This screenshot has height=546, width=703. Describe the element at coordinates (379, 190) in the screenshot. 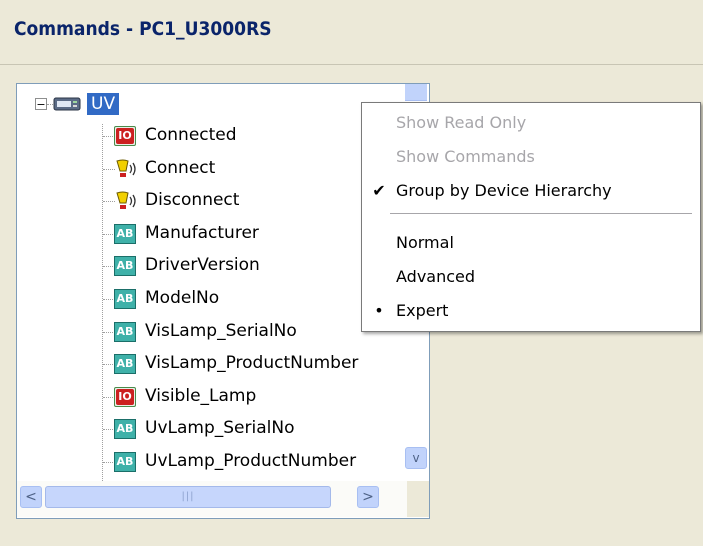

I see `checkmark-icon: ✔` at that location.